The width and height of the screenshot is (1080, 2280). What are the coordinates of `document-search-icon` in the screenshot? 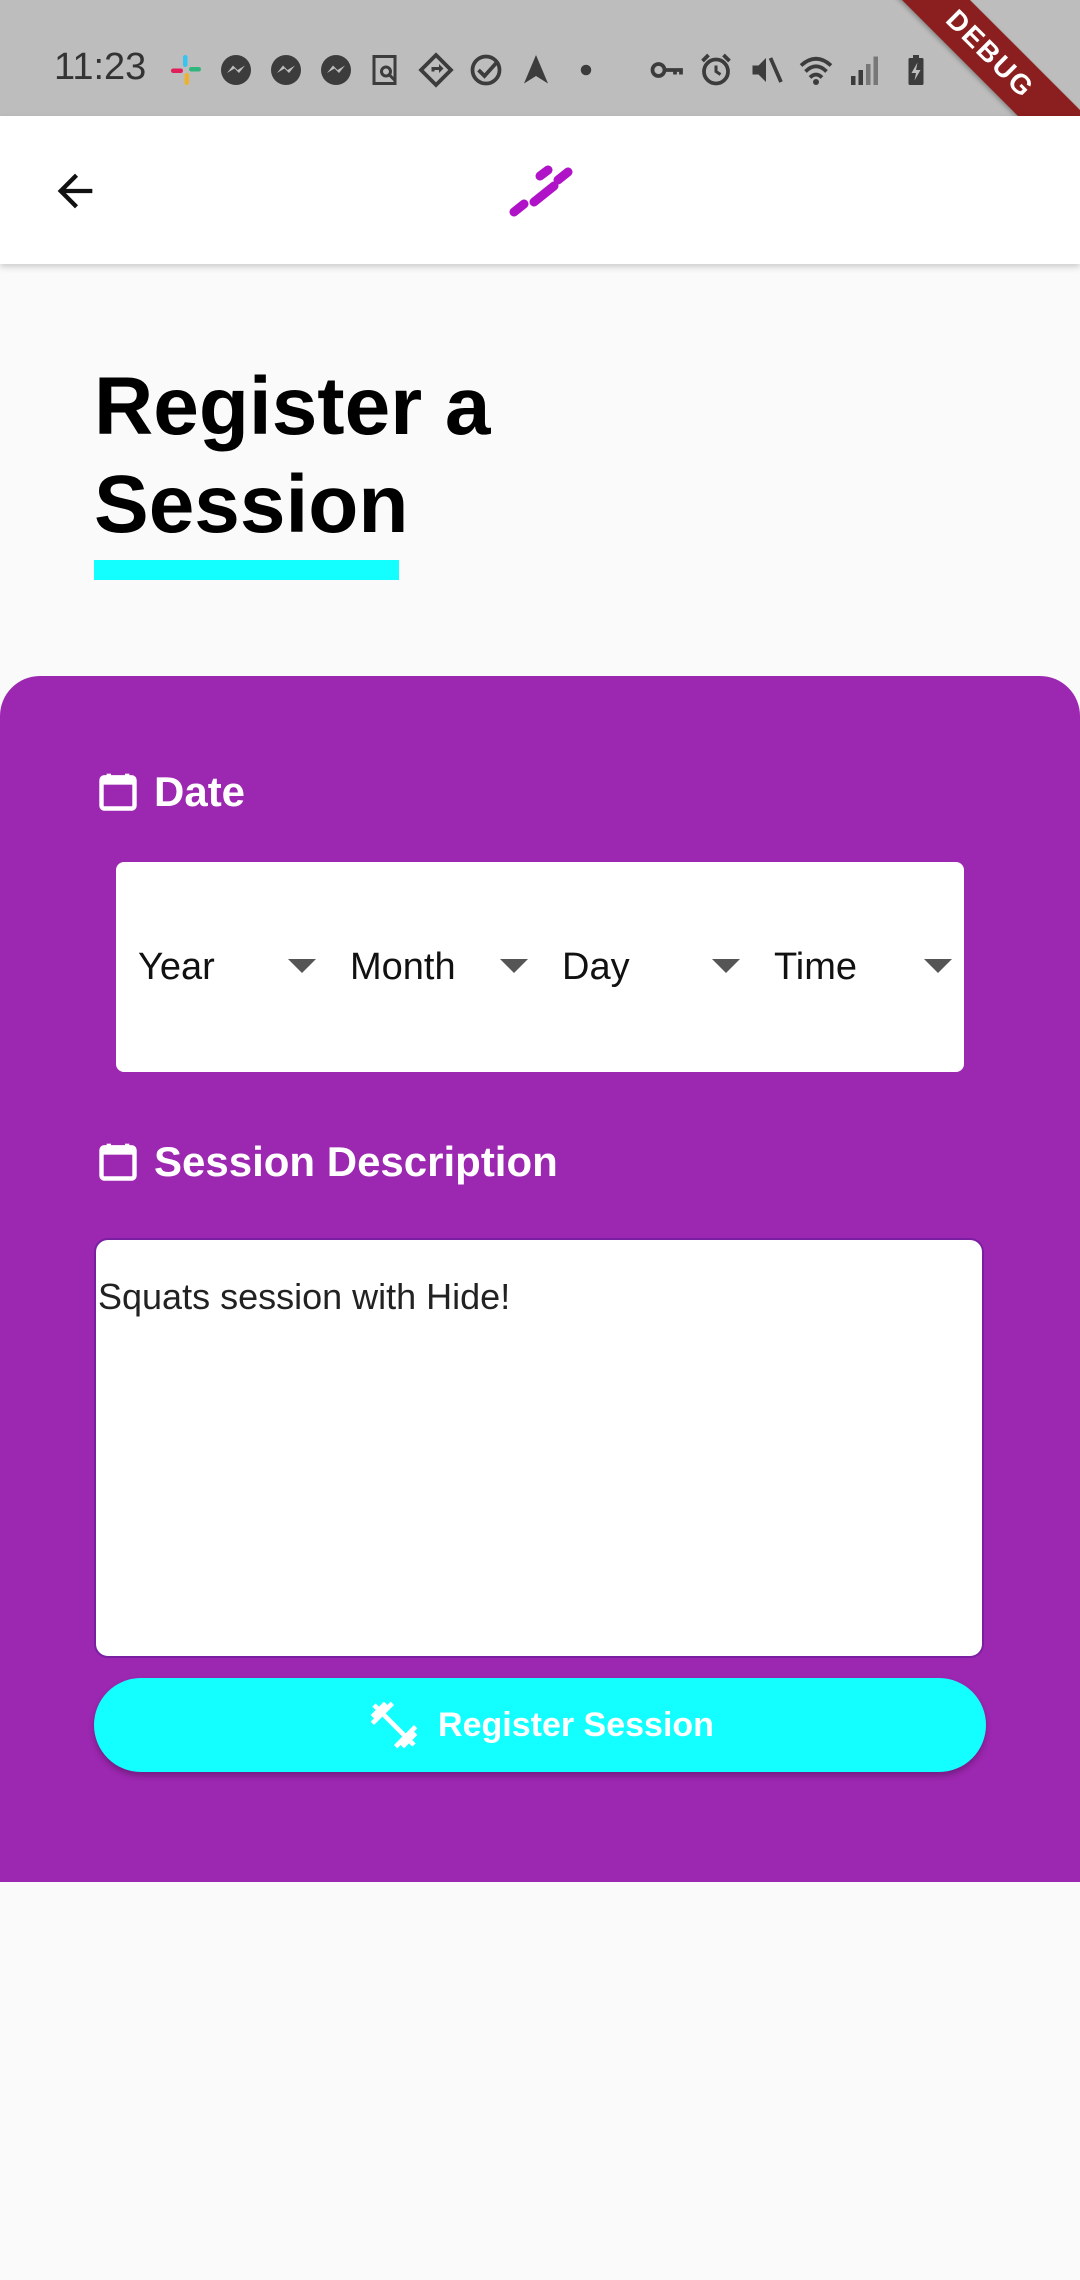 It's located at (386, 70).